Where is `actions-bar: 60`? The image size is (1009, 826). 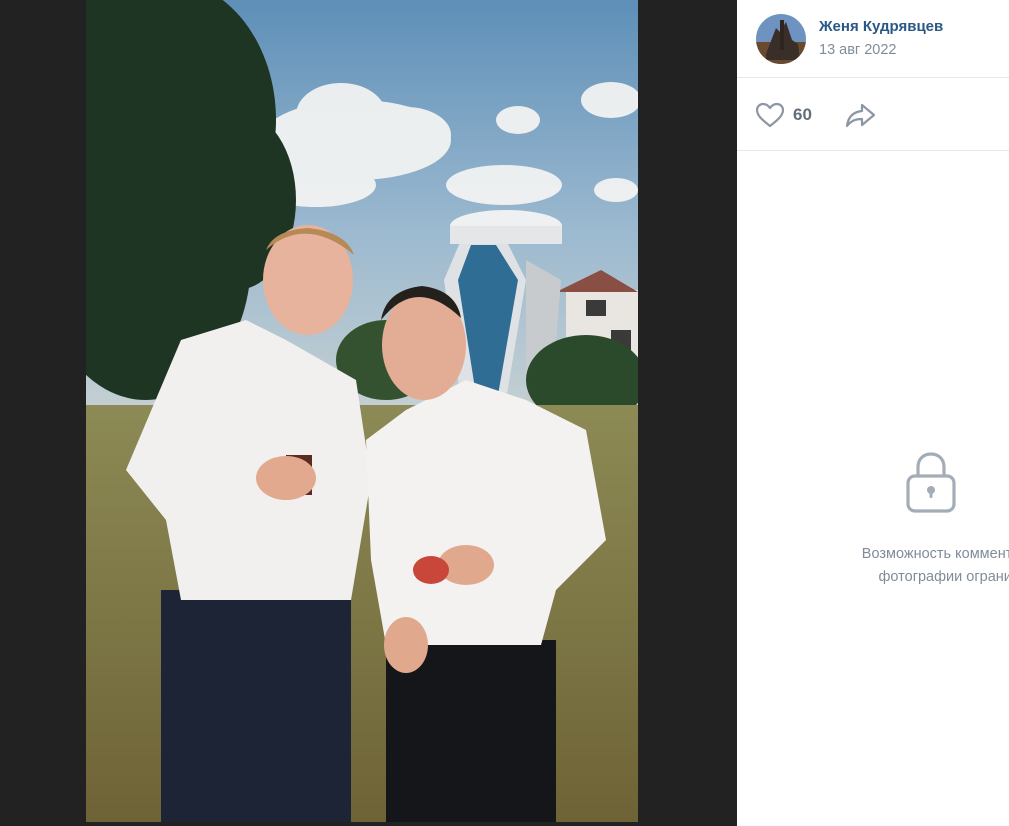 actions-bar: 60 is located at coordinates (873, 114).